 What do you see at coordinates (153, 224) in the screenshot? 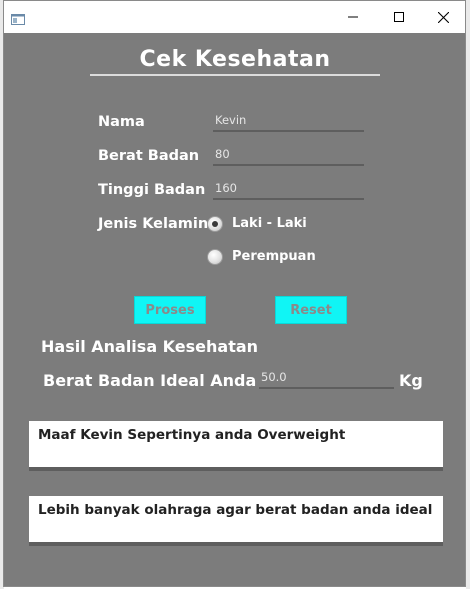
I see `label-jenis-kelamin: Jenis Kelamin` at bounding box center [153, 224].